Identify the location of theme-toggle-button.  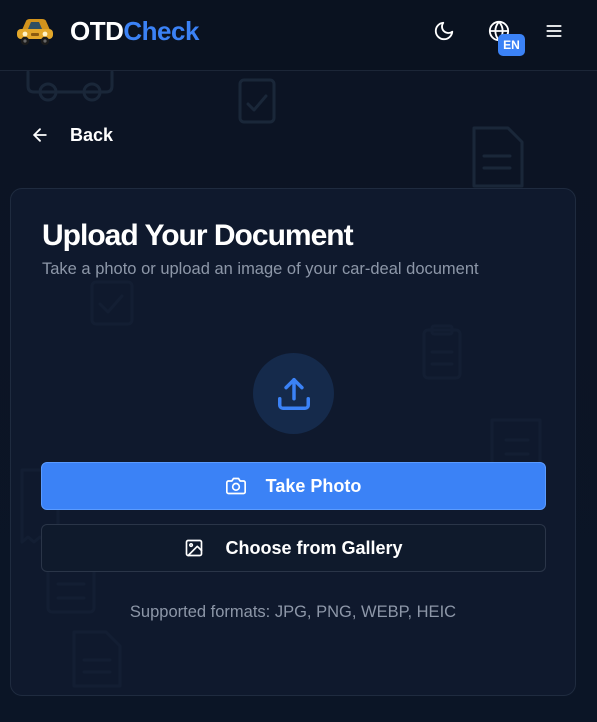
(444, 31).